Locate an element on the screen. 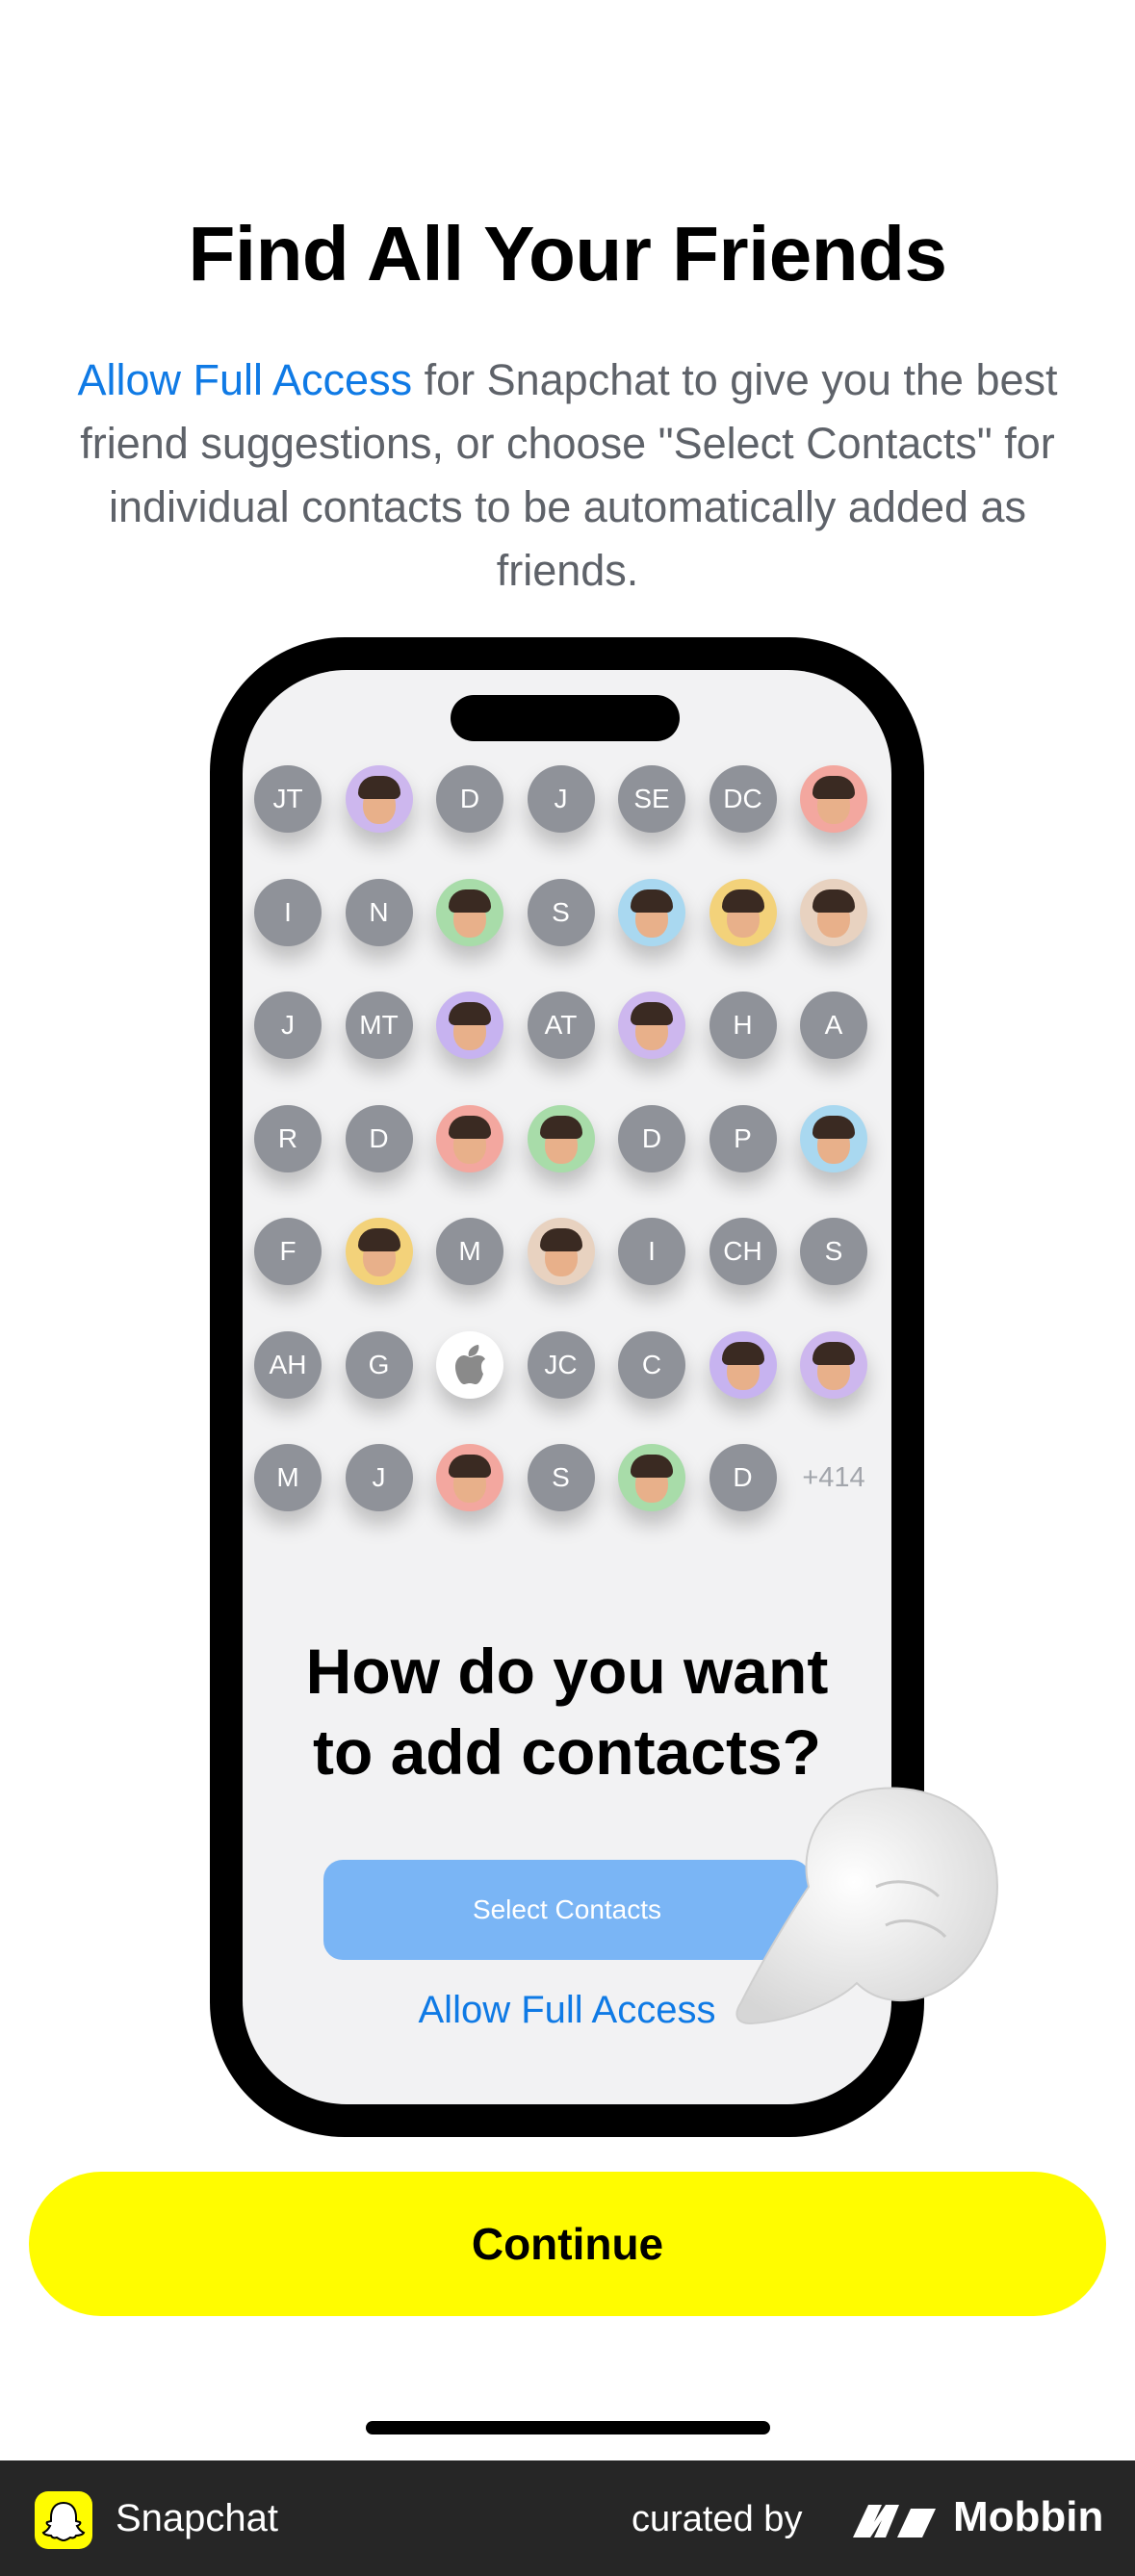 This screenshot has width=1135, height=2576. page-title: Find All Your Friends is located at coordinates (567, 253).